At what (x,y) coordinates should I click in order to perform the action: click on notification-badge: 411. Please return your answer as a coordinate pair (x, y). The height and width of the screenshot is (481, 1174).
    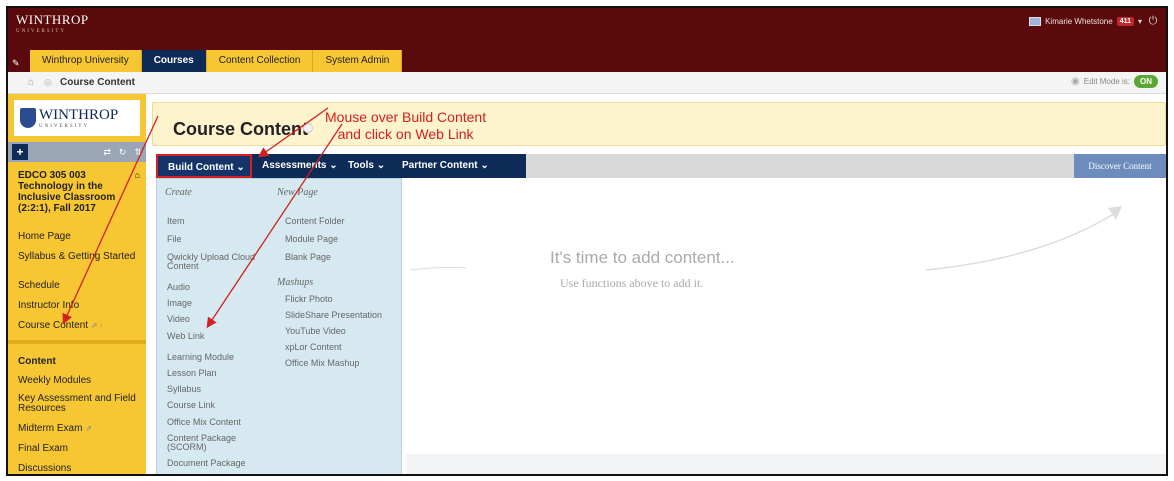
    Looking at the image, I should click on (1125, 21).